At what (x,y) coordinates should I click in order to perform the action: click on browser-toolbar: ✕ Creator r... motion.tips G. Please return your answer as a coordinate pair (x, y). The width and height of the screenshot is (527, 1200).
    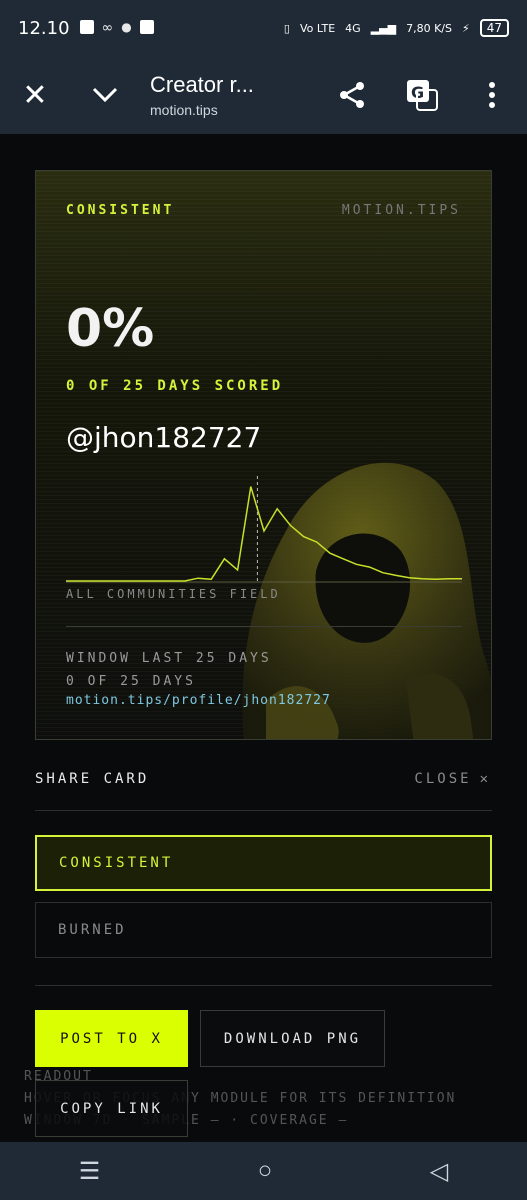
    Looking at the image, I should click on (263, 95).